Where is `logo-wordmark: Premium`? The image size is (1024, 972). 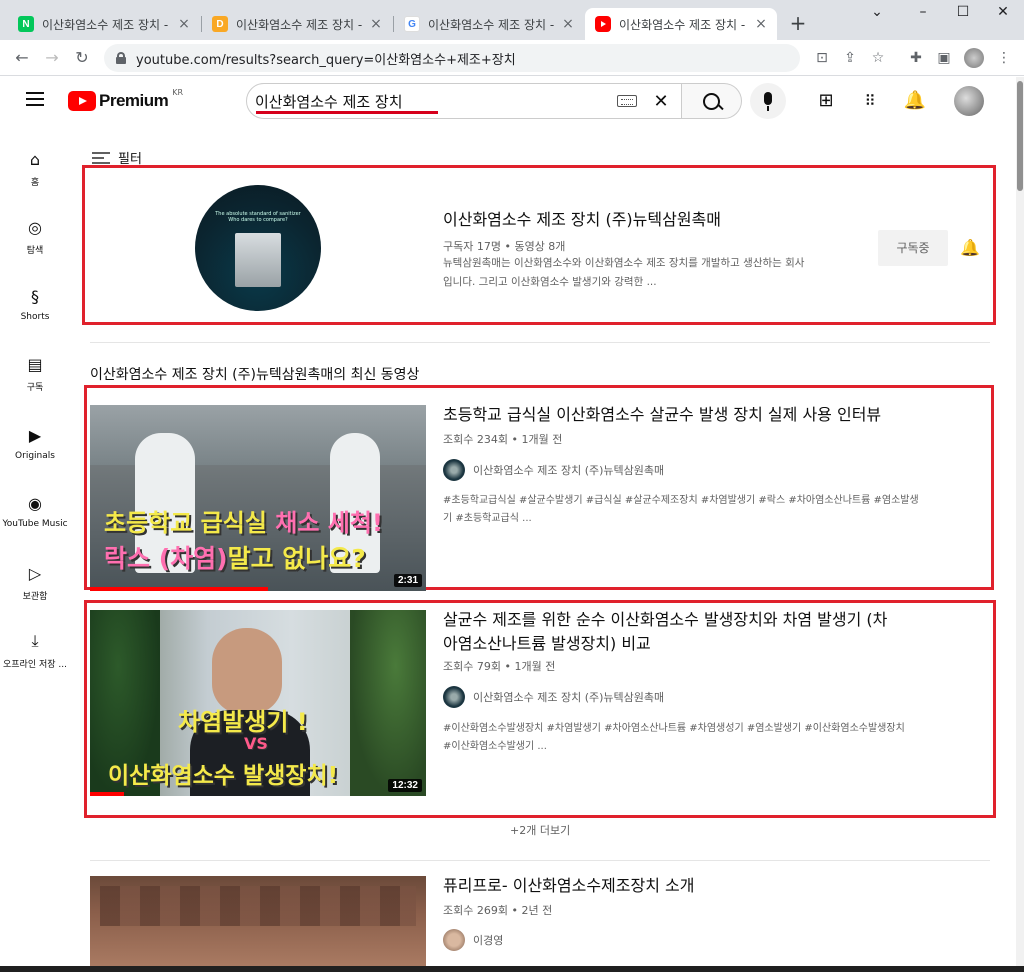 logo-wordmark: Premium is located at coordinates (134, 100).